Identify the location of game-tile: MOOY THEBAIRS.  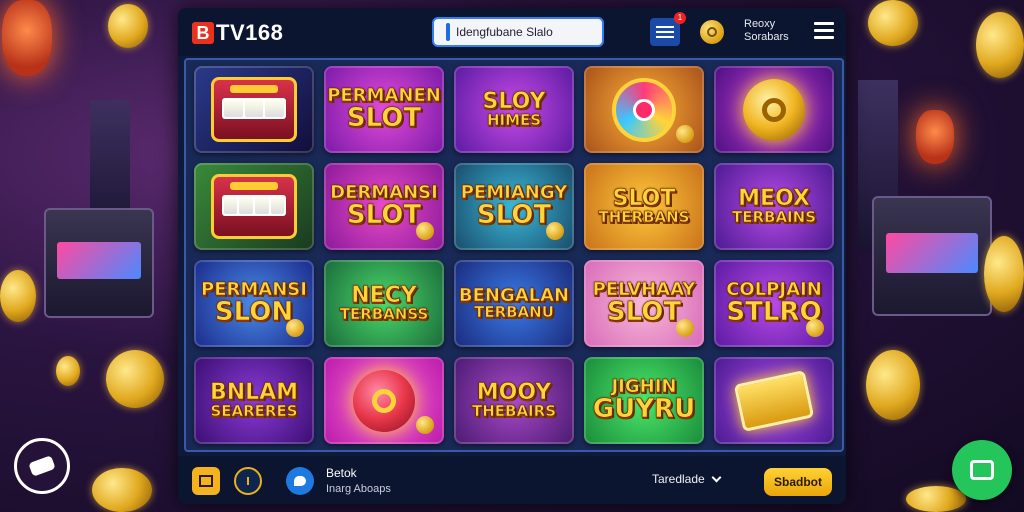
(514, 400).